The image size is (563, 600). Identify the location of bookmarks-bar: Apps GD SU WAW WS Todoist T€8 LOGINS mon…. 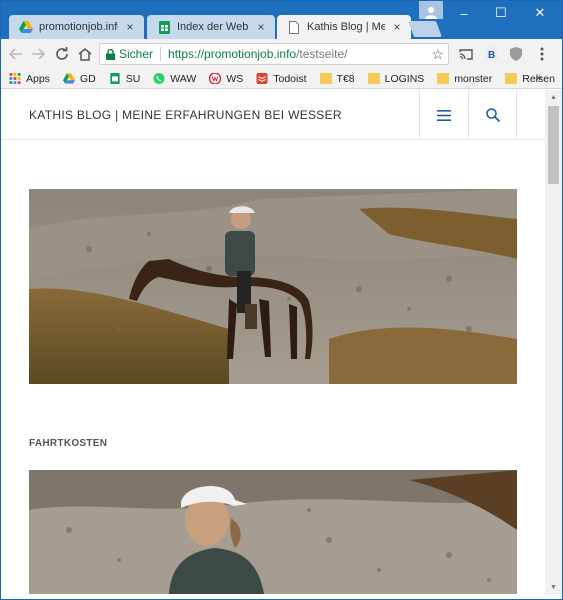
(281, 79).